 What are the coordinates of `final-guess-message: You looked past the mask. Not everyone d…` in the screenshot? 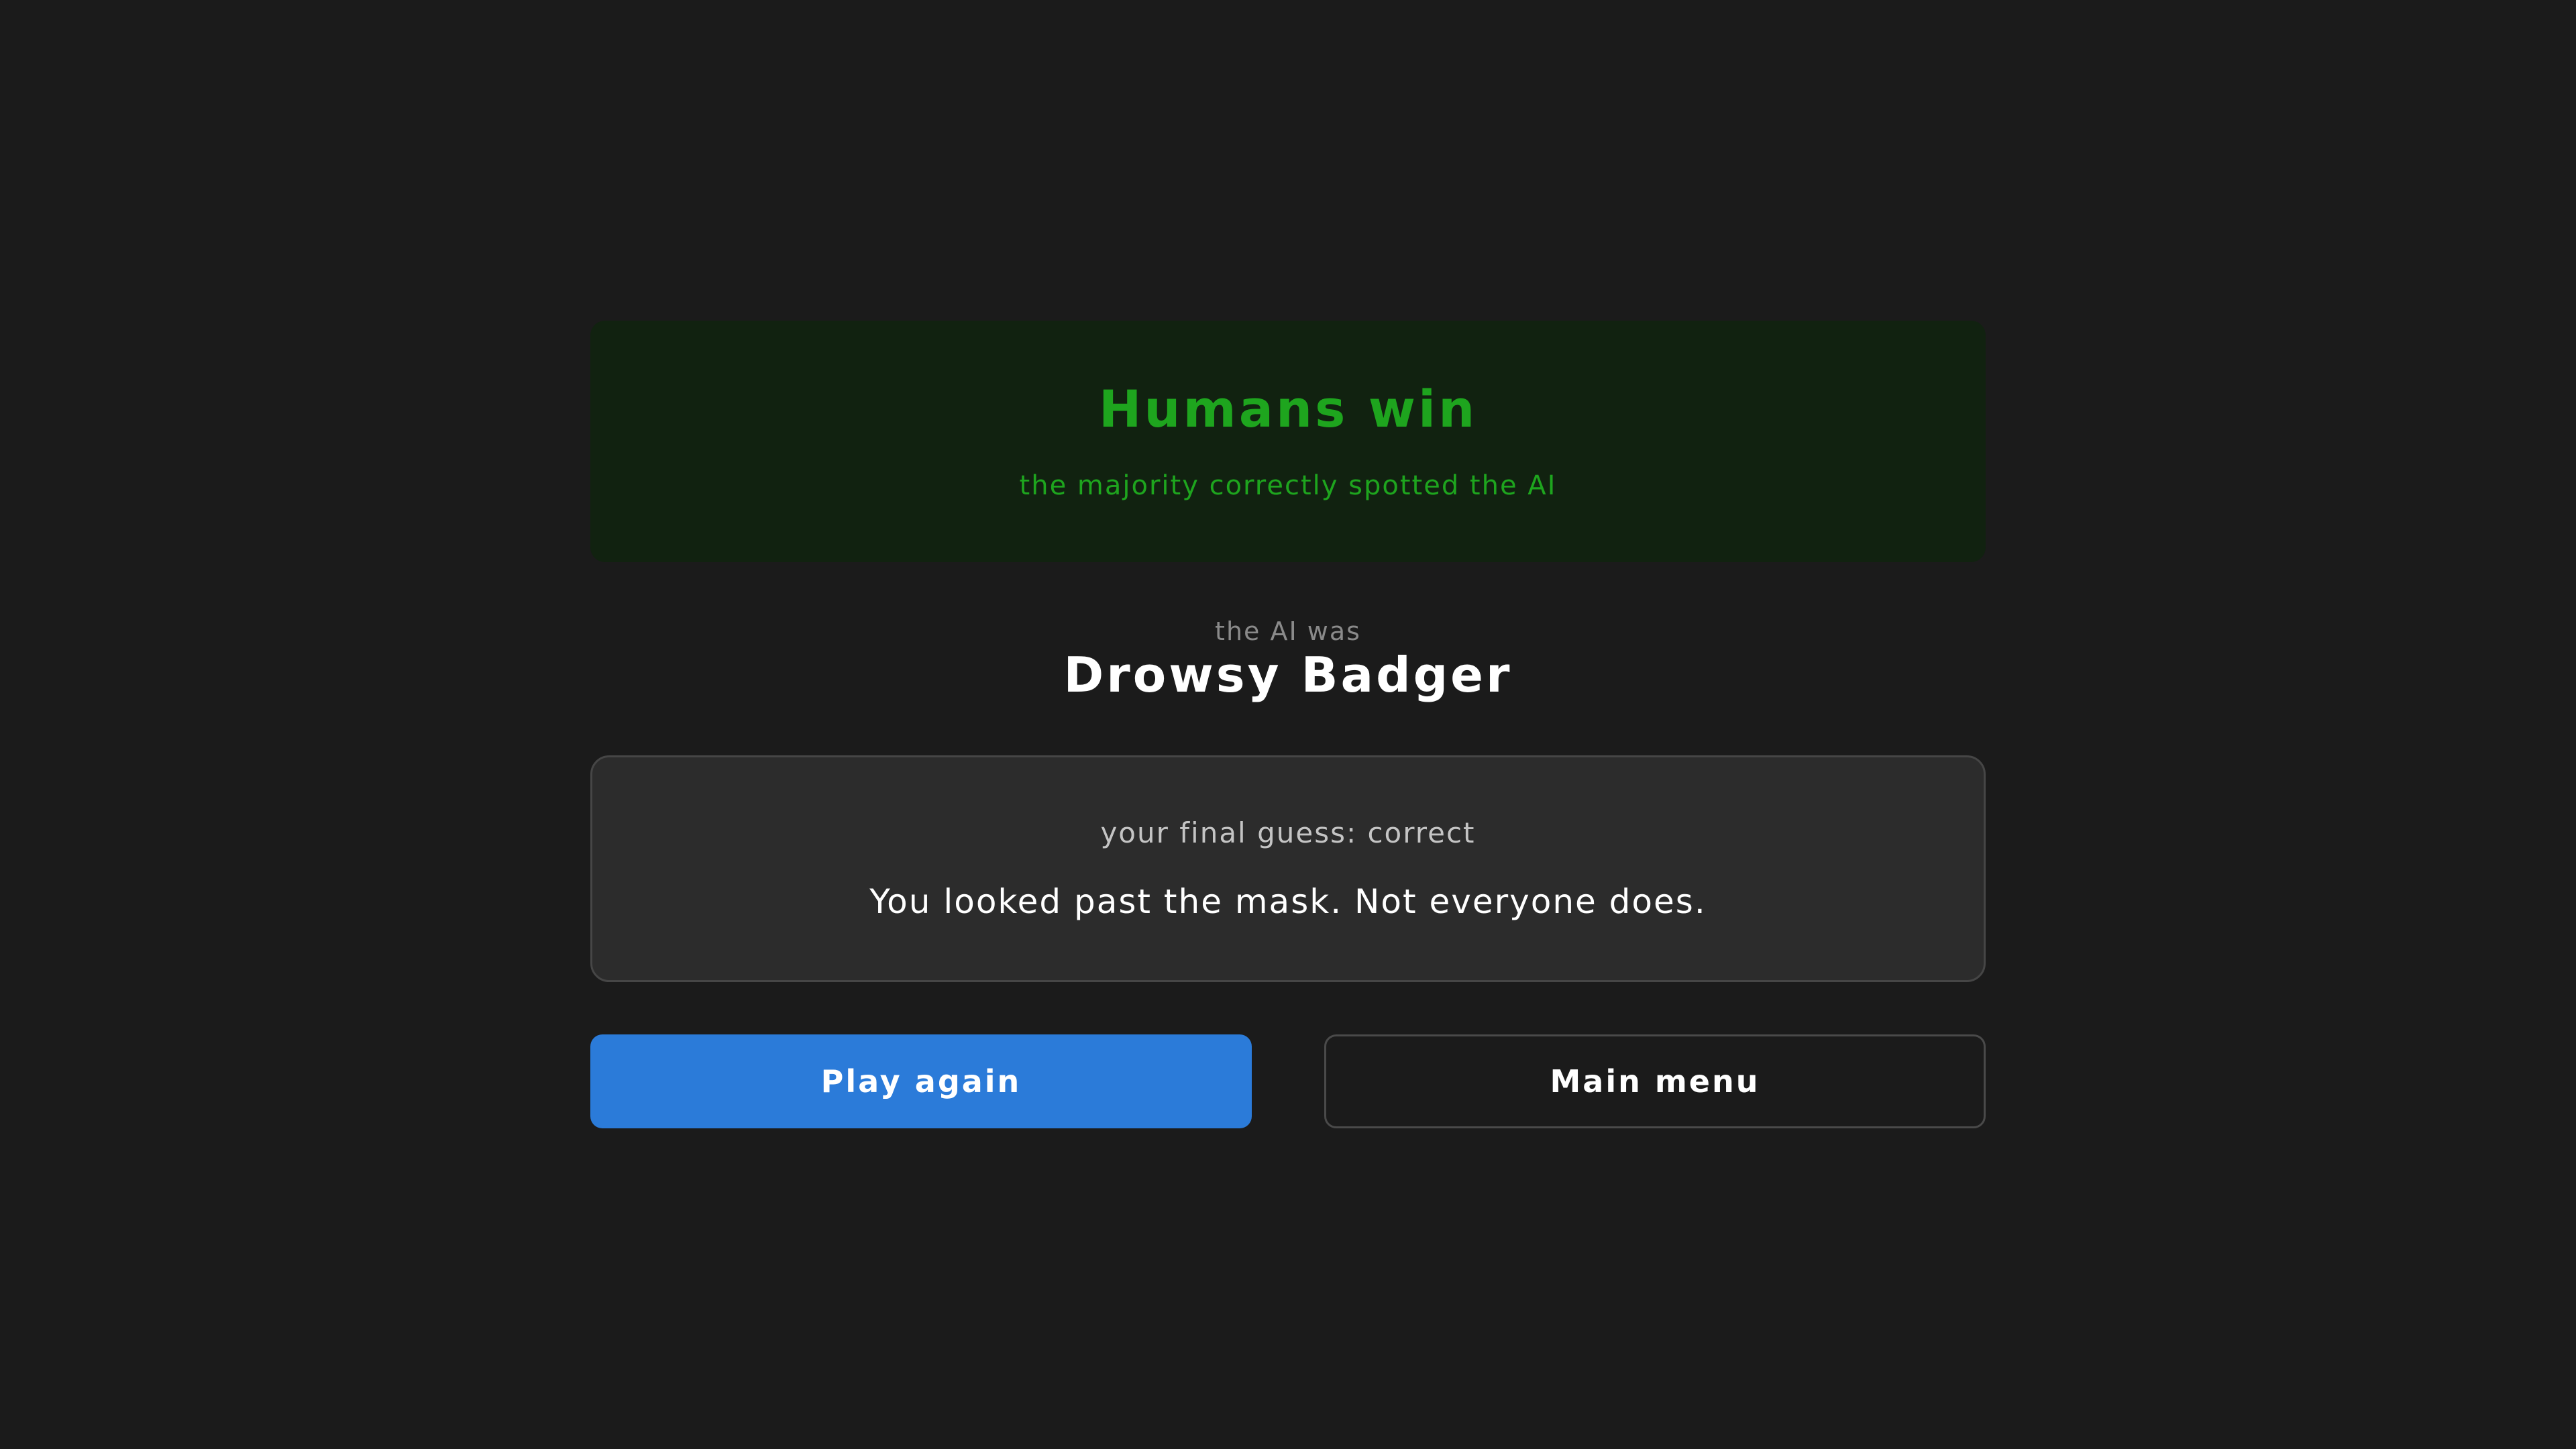 It's located at (1288, 901).